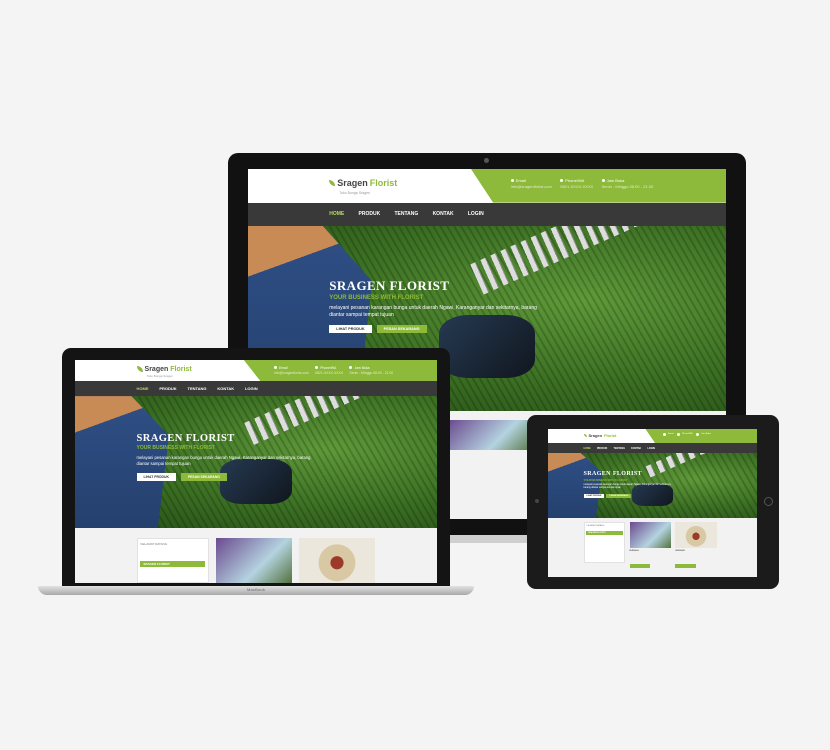 The width and height of the screenshot is (830, 750). Describe the element at coordinates (537, 501) in the screenshot. I see `camera-icon` at that location.